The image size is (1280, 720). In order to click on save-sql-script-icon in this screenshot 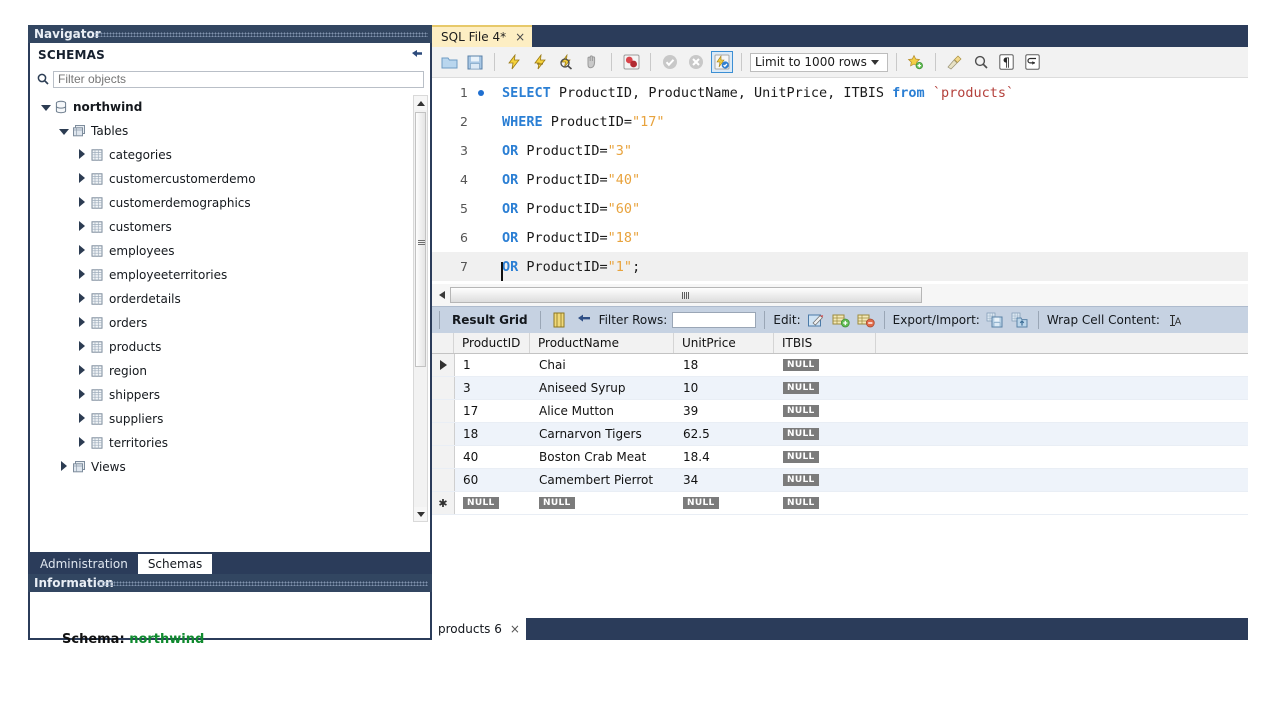, I will do `click(475, 62)`.